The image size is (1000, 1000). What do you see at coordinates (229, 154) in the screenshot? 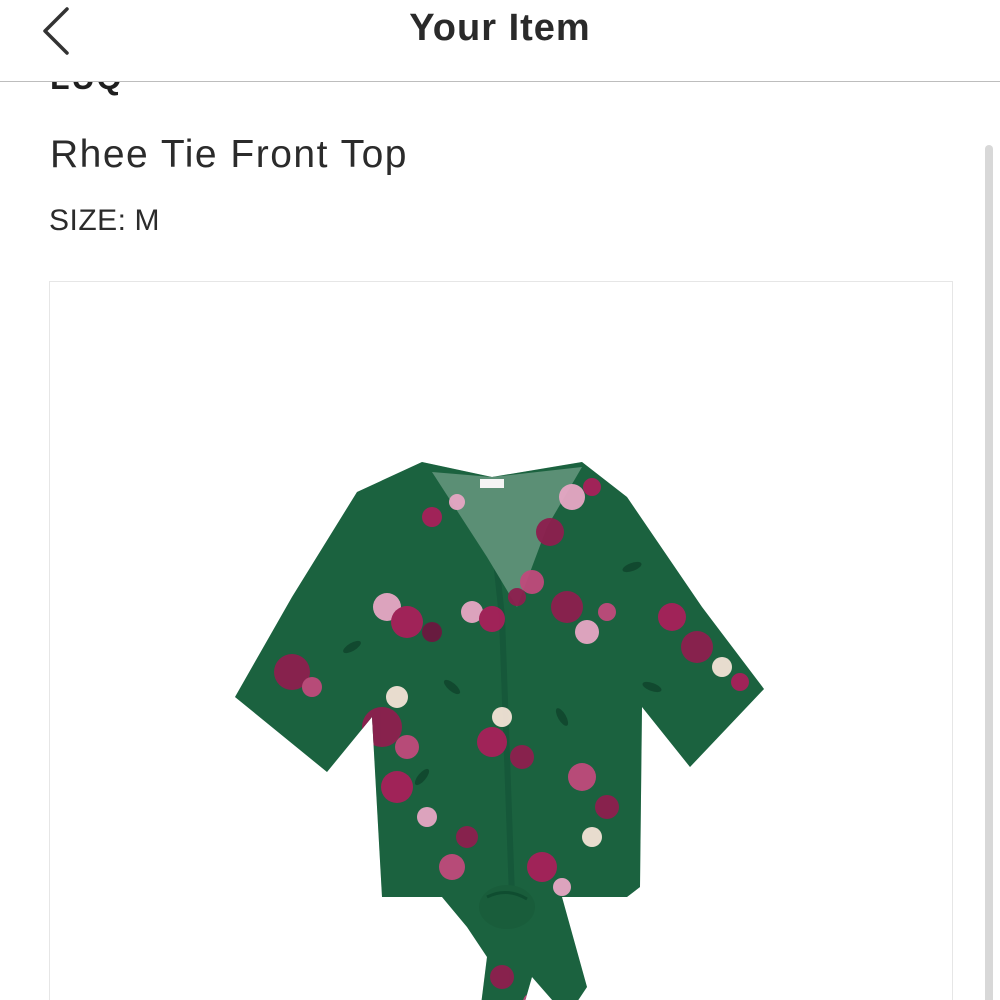
I see `item-name: Rhee Tie Front Top` at bounding box center [229, 154].